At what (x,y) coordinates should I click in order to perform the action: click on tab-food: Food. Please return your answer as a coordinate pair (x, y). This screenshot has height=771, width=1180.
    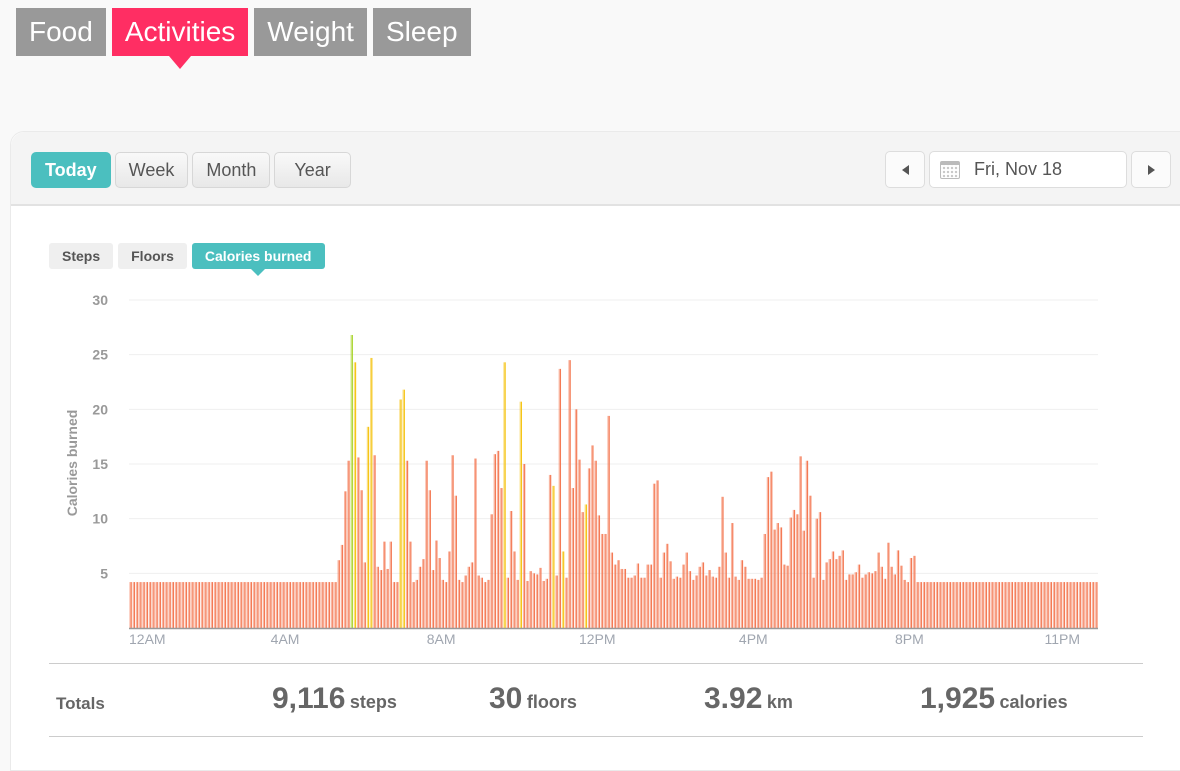
    Looking at the image, I should click on (61, 32).